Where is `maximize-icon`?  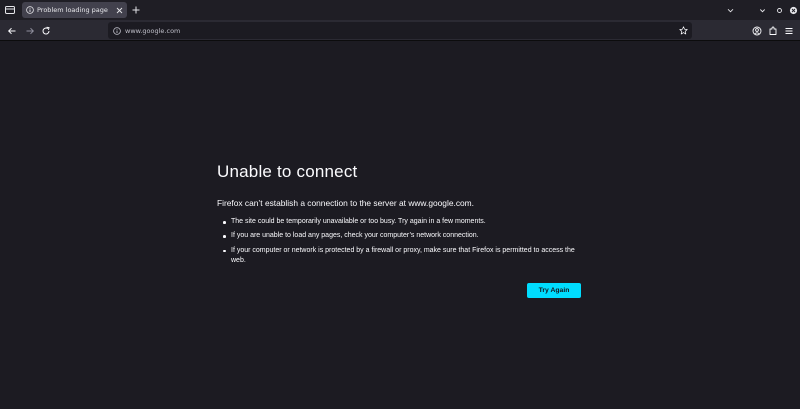
maximize-icon is located at coordinates (779, 10).